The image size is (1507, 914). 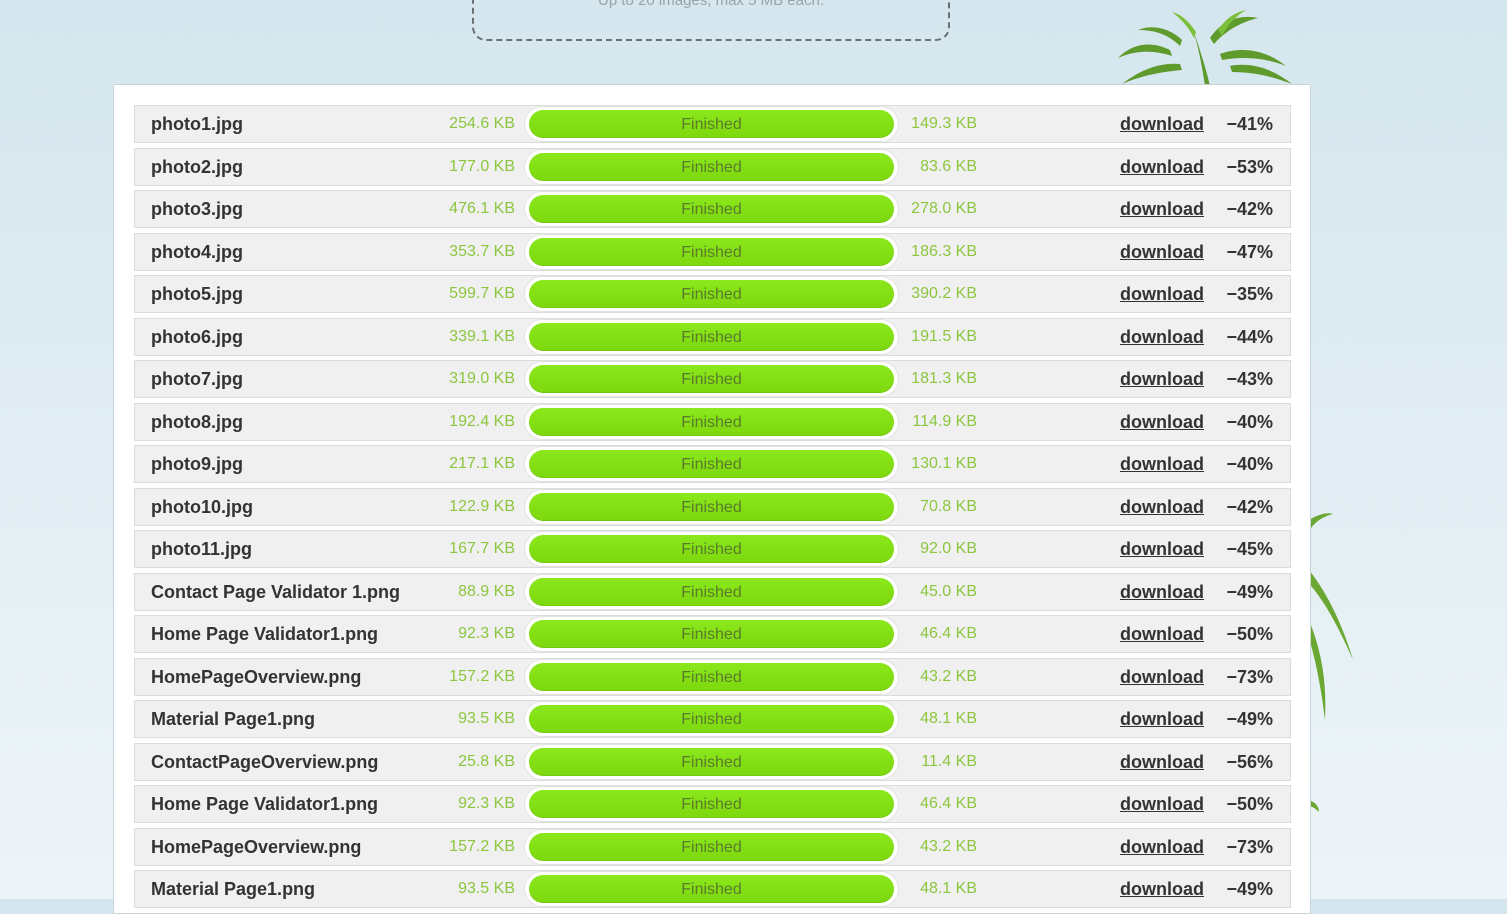 I want to click on file-name: photo1.jpg, so click(x=197, y=124).